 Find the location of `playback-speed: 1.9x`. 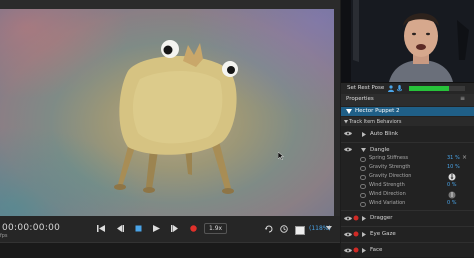

playback-speed: 1.9x is located at coordinates (216, 228).